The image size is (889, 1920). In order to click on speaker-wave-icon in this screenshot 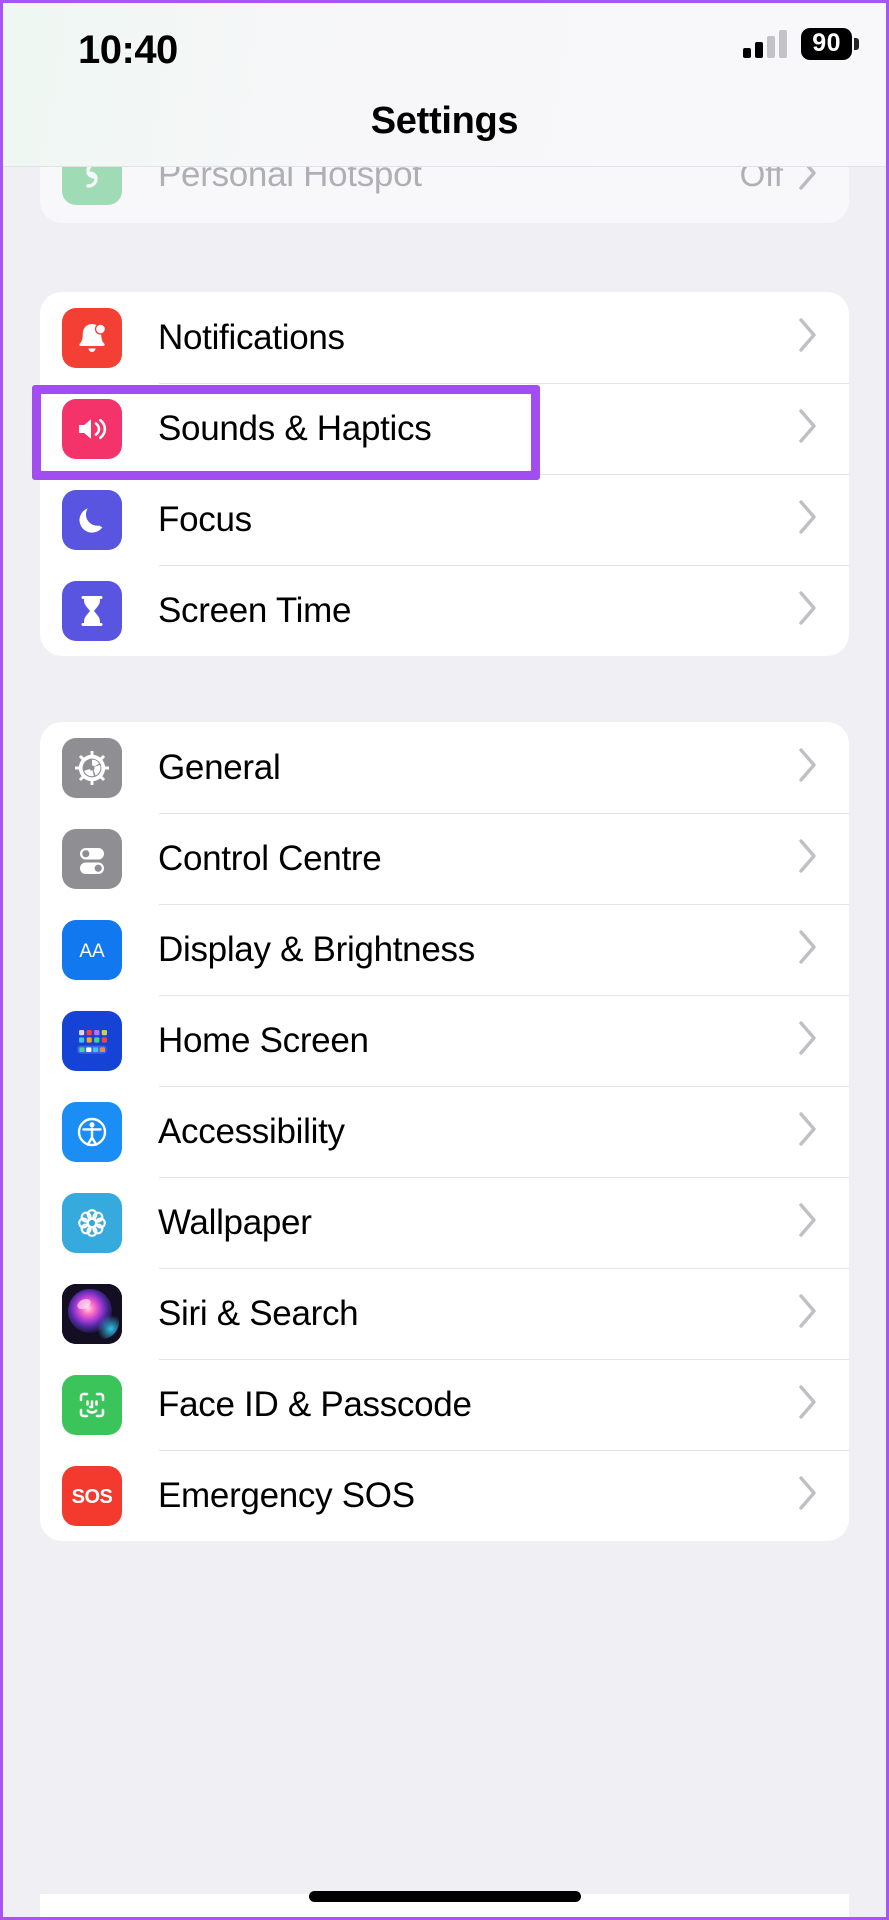, I will do `click(92, 428)`.